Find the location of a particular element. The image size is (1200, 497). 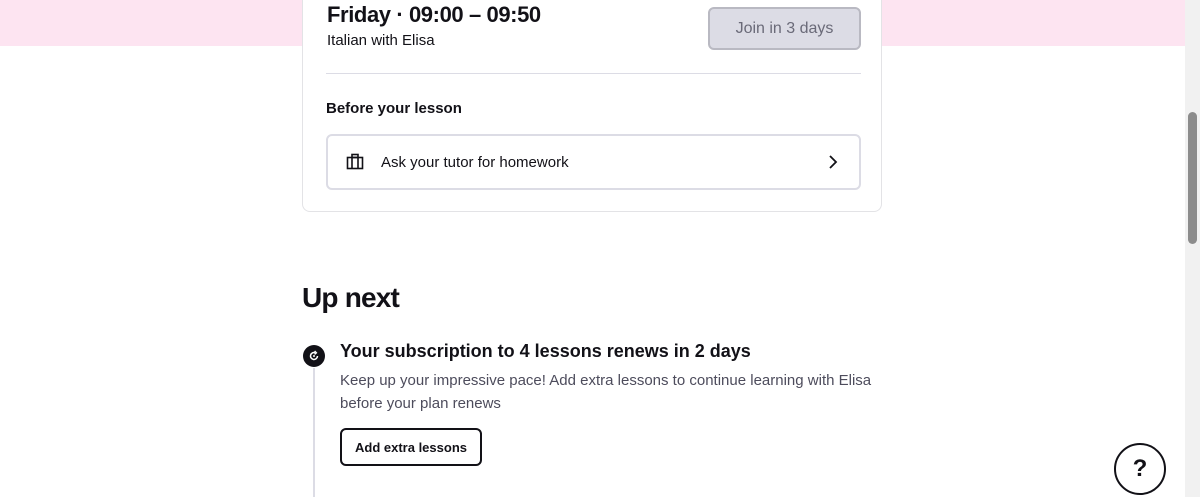

up-next-heading: Up next is located at coordinates (351, 297).